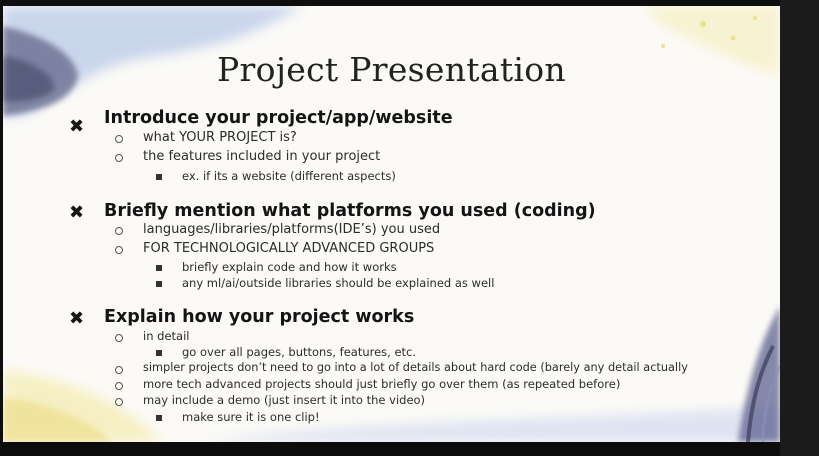 The height and width of the screenshot is (456, 819). I want to click on list-item: what YOUR PROJECT is?, so click(220, 137).